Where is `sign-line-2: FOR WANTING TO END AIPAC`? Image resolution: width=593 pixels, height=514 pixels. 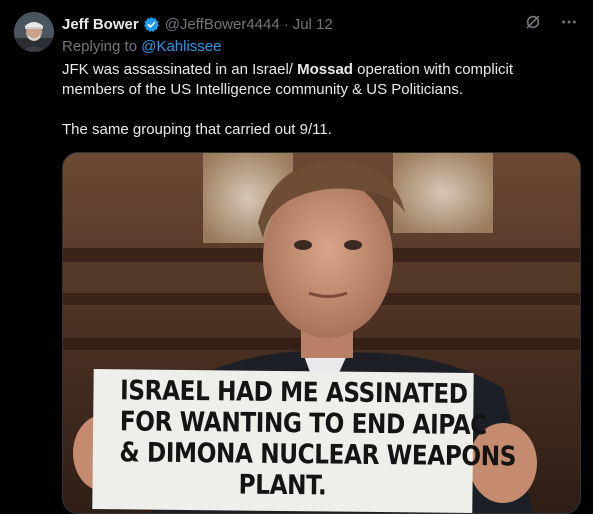
sign-line-2: FOR WANTING TO END AIPAC is located at coordinates (303, 424).